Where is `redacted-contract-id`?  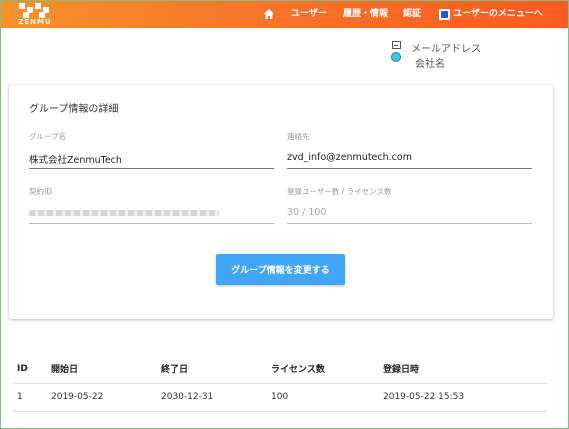
redacted-contract-id is located at coordinates (124, 213).